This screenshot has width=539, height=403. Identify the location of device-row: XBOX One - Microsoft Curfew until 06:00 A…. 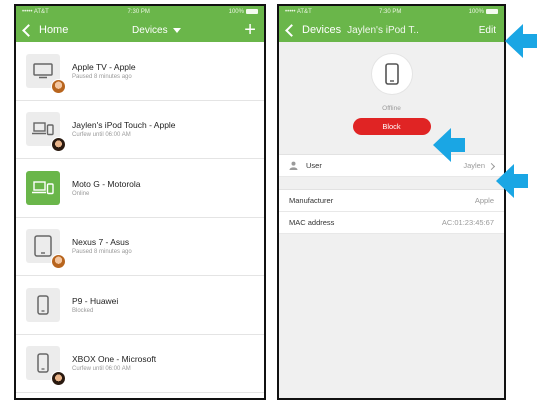
(140, 364).